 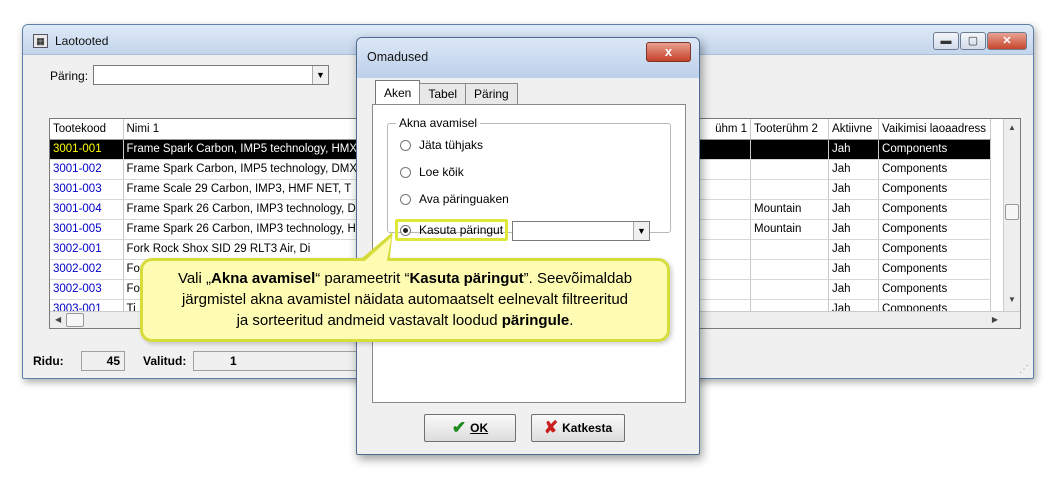 What do you see at coordinates (87, 189) in the screenshot?
I see `cell-code: 3001-003` at bounding box center [87, 189].